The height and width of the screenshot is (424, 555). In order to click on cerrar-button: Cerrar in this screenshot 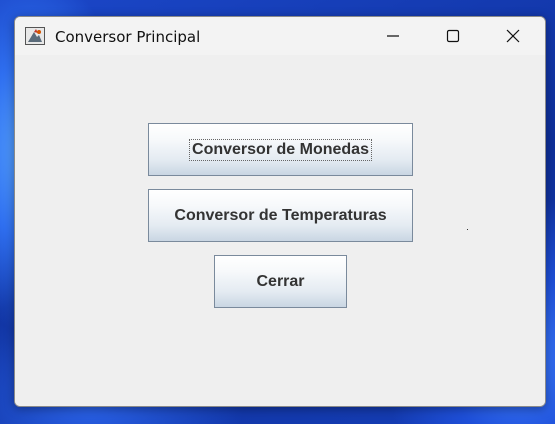, I will do `click(280, 281)`.